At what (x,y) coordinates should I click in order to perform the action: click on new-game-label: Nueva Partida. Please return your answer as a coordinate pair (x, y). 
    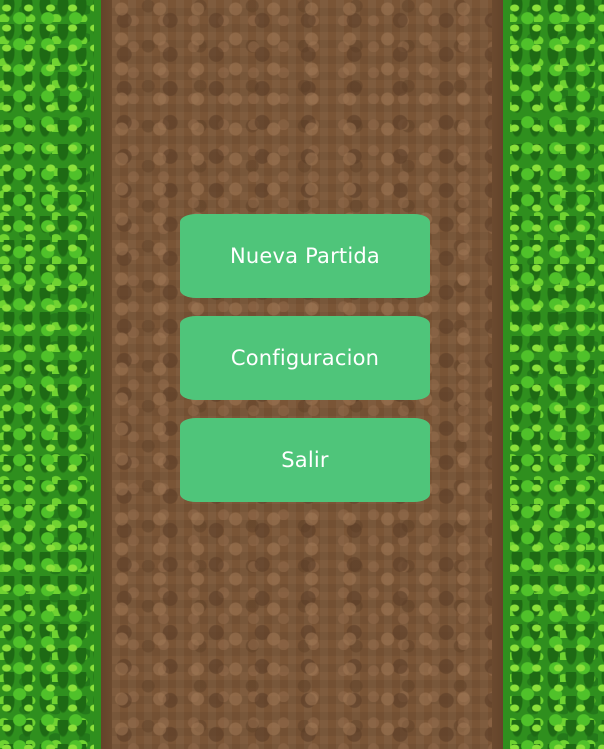
    Looking at the image, I should click on (305, 256).